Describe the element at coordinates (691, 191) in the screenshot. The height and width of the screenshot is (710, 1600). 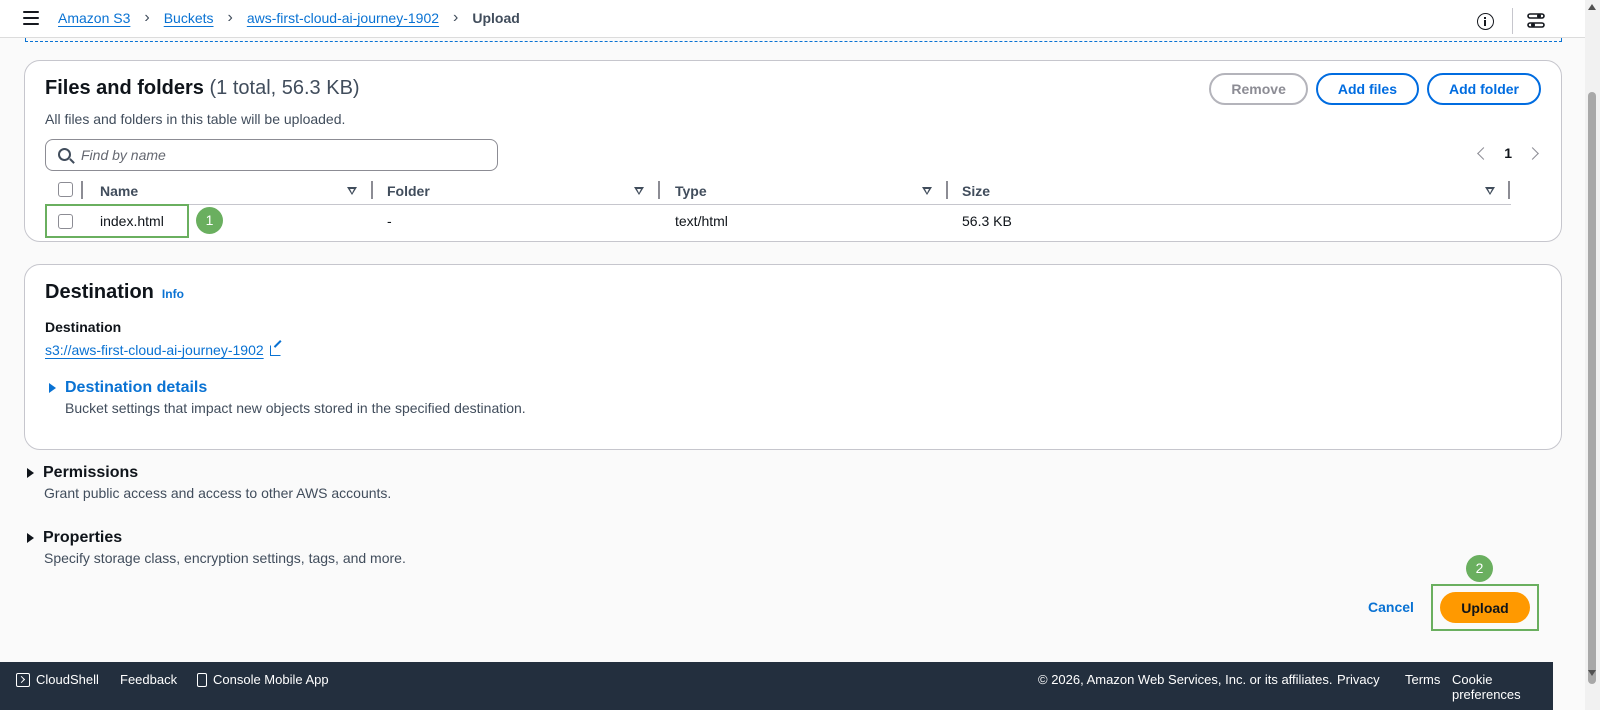
I see `column-header-type: Type` at that location.